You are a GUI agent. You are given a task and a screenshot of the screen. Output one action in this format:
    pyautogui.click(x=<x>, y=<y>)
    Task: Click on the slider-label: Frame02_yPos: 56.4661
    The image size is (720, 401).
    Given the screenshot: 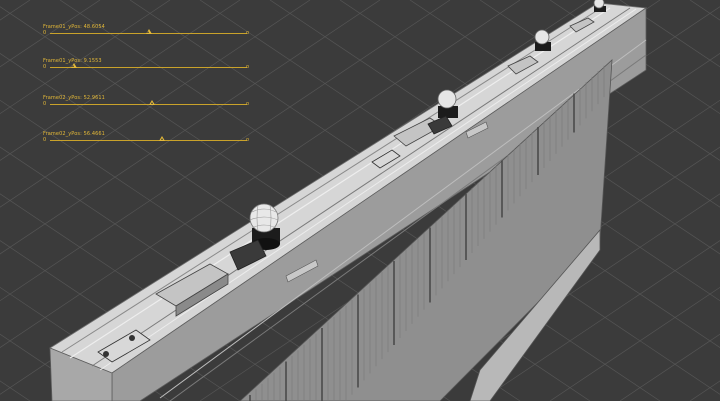 What is the action you would take?
    pyautogui.click(x=74, y=134)
    